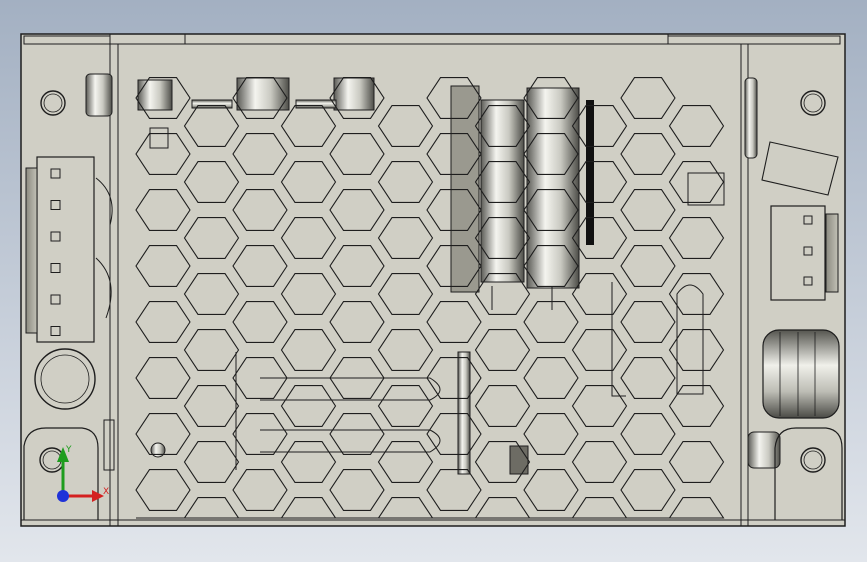 This screenshot has width=867, height=562. I want to click on z-axis-marker, so click(63, 496).